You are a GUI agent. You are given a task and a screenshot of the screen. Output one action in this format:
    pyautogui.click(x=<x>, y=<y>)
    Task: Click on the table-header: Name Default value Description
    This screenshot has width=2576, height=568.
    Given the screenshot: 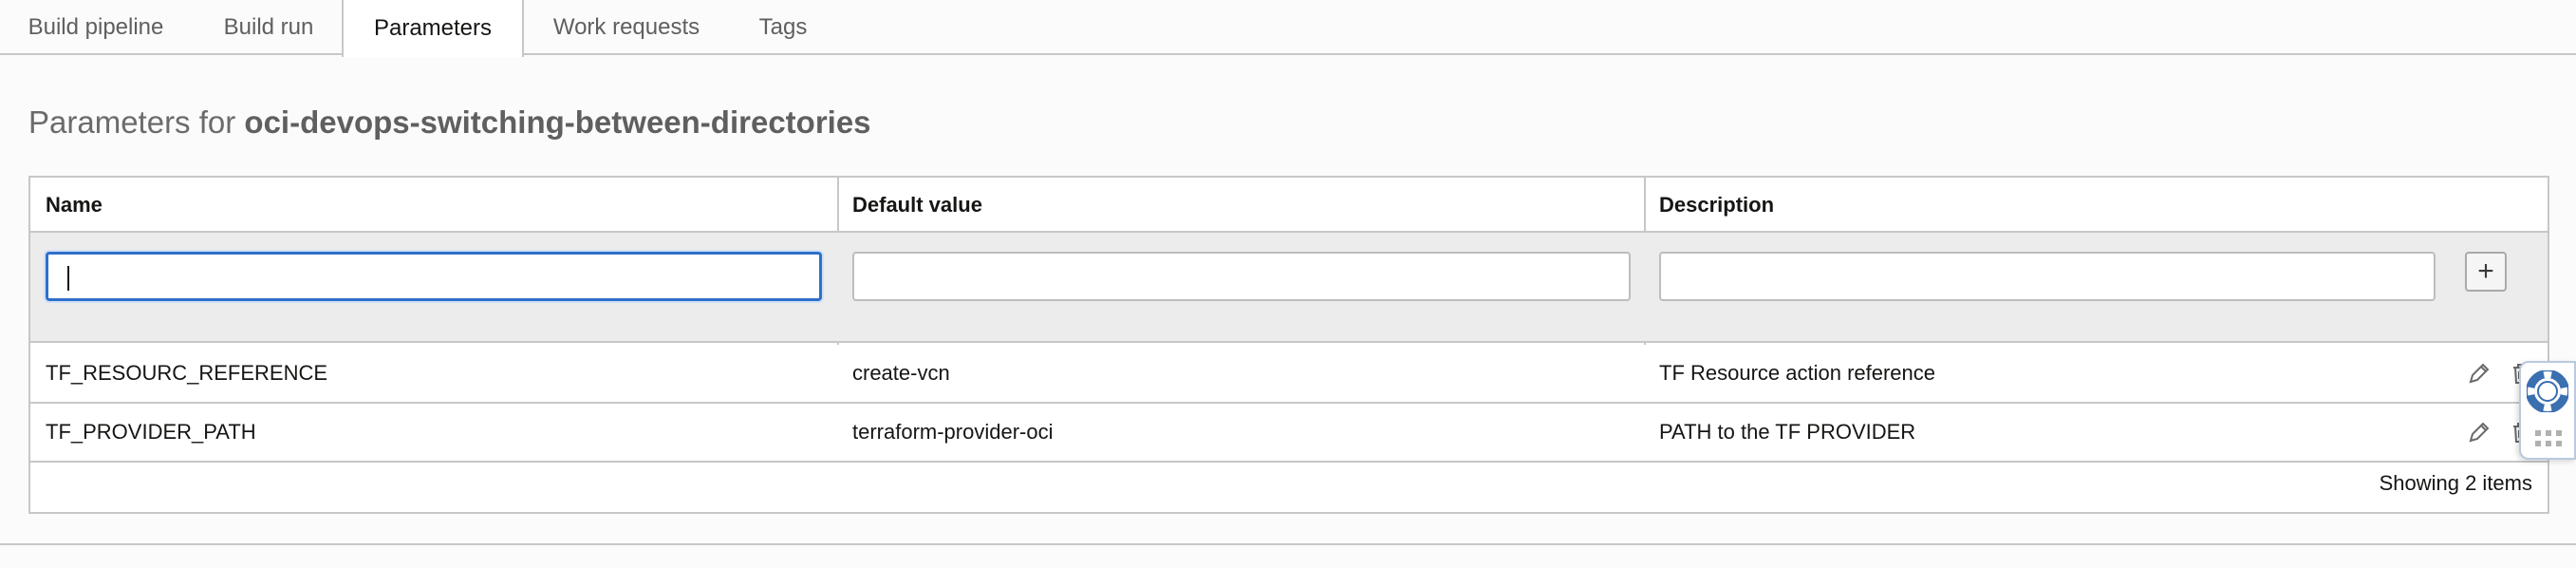 What is the action you would take?
    pyautogui.click(x=1289, y=206)
    